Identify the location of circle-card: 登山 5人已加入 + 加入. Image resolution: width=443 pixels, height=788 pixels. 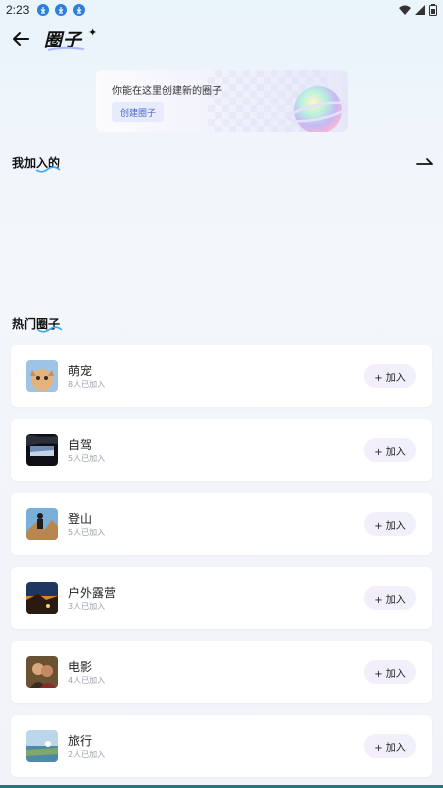
(221, 524).